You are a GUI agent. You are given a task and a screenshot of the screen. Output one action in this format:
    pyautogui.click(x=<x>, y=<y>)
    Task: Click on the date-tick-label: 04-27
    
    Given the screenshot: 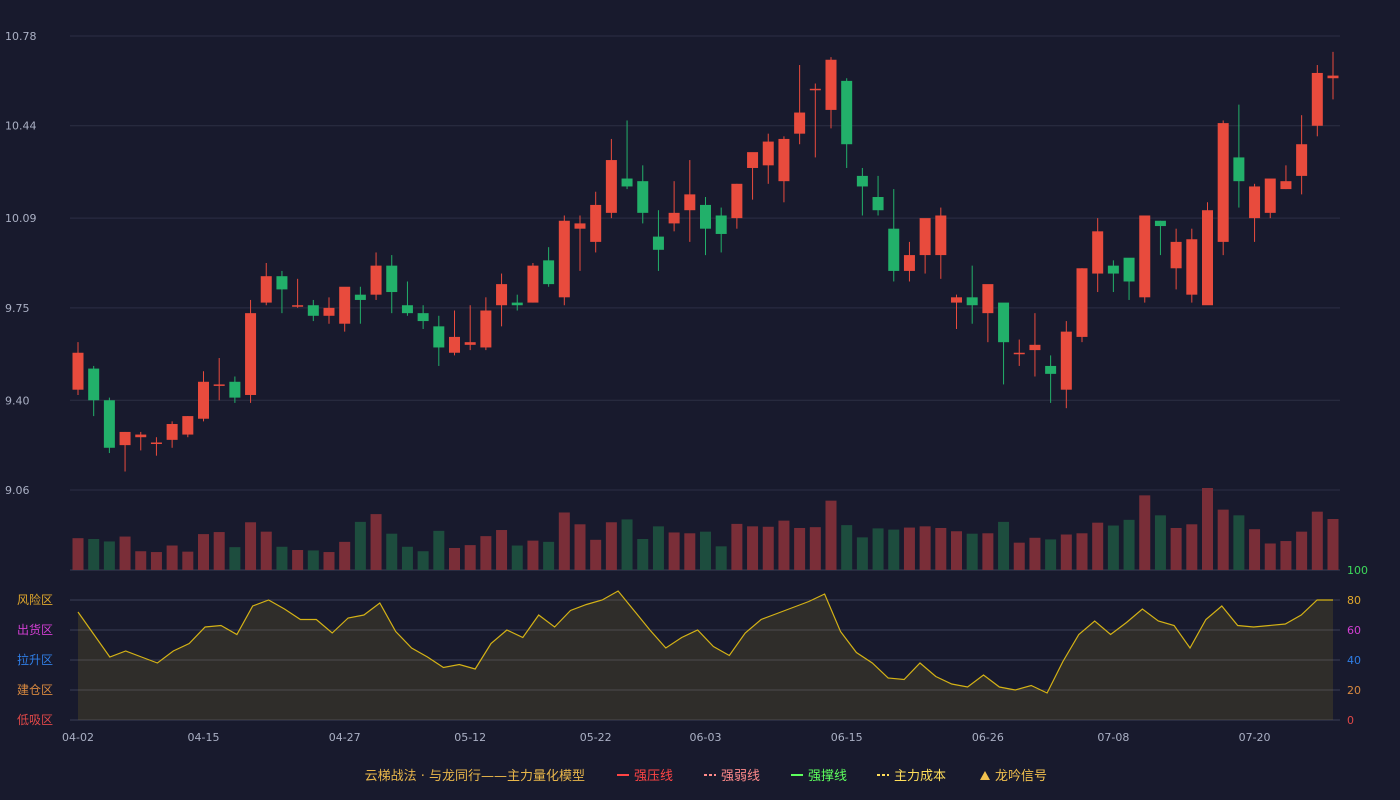 What is the action you would take?
    pyautogui.click(x=345, y=737)
    